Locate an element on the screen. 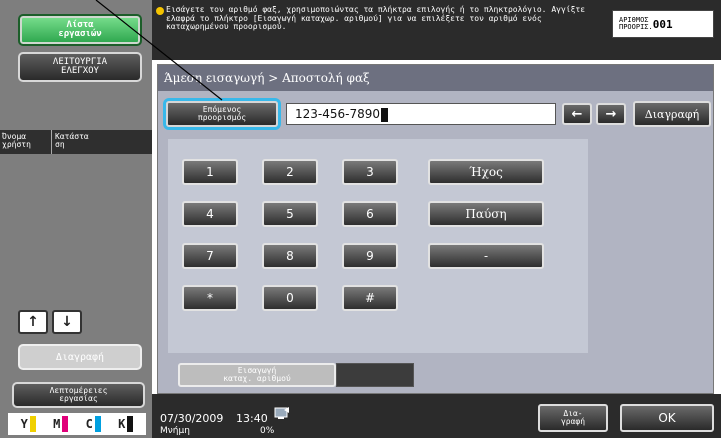 The image size is (721, 438). cursor-left-button: ← is located at coordinates (577, 114).